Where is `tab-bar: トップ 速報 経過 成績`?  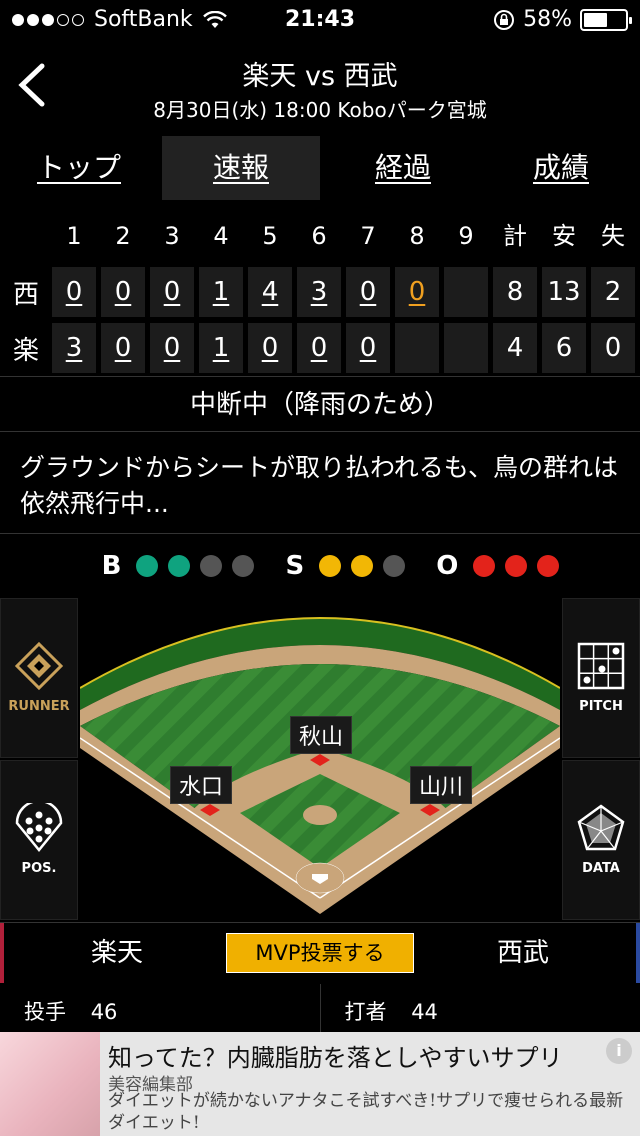
tab-bar: トップ 速報 経過 成績 is located at coordinates (320, 168).